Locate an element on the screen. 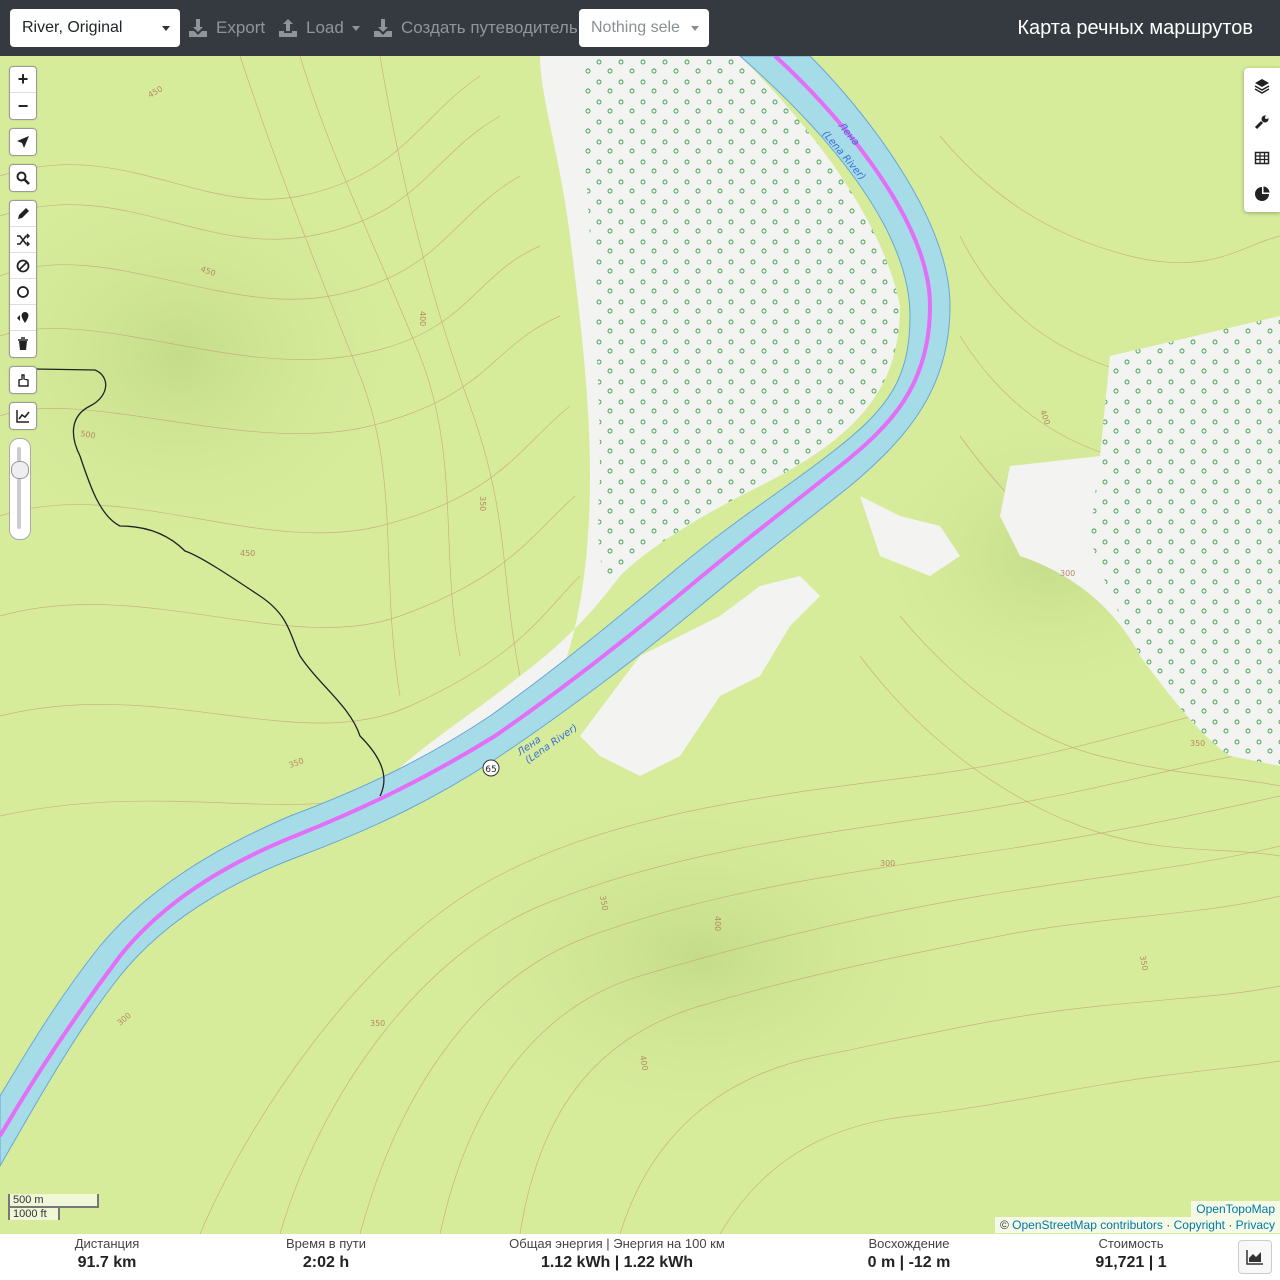 Image resolution: width=1280 pixels, height=1280 pixels. pointer-control is located at coordinates (23, 380).